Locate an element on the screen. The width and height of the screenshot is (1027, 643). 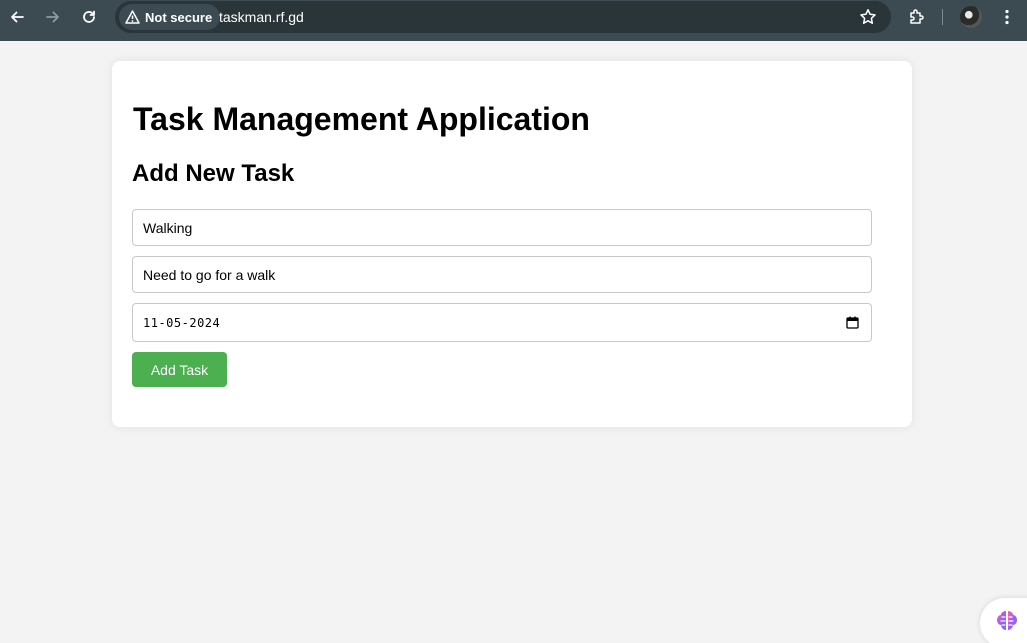
arrow-right-icon is located at coordinates (52, 17).